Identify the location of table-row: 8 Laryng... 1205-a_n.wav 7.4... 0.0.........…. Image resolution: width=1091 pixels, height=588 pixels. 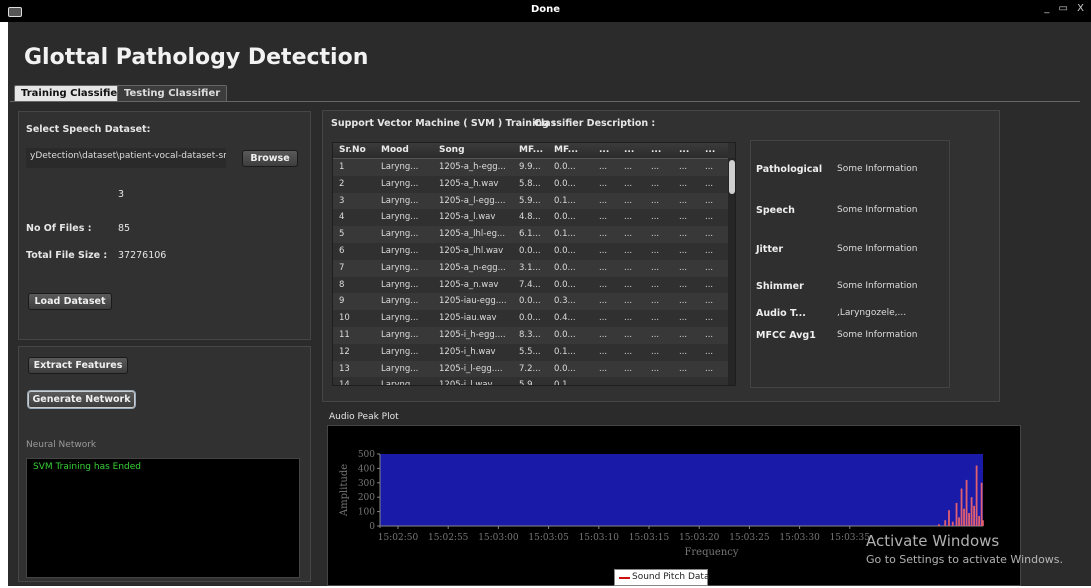
(530, 285).